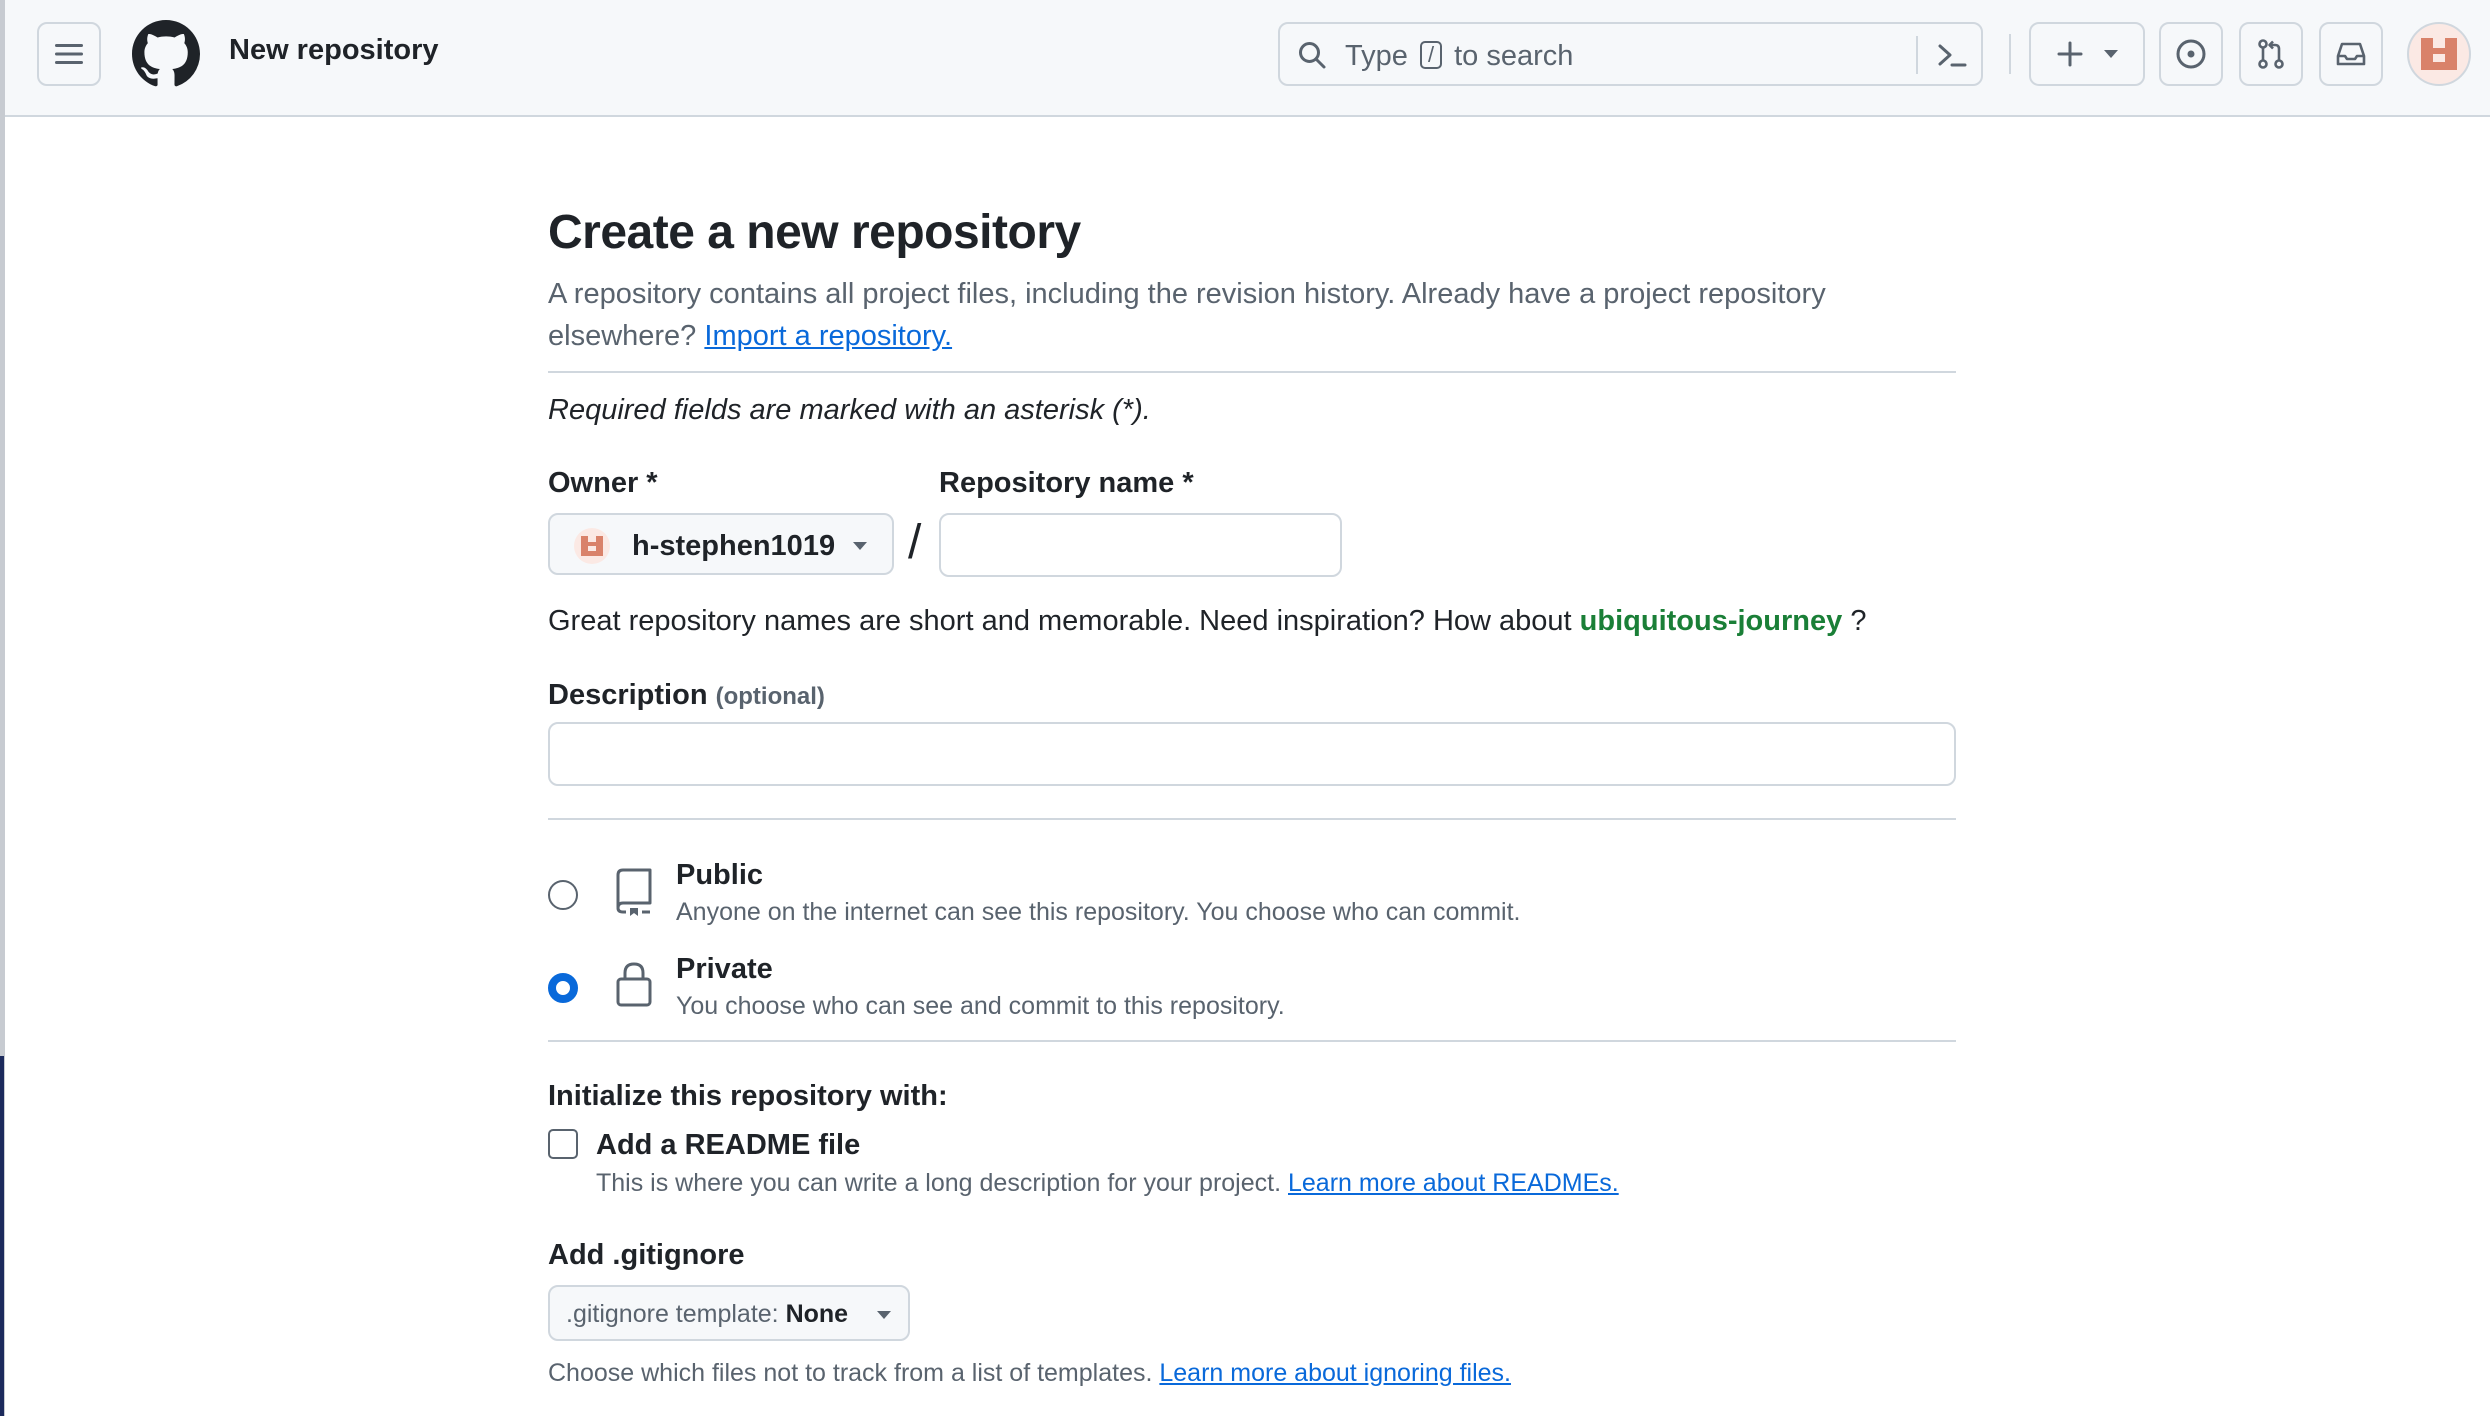 The image size is (2490, 1416). I want to click on gitignore-title: Add .gitignore, so click(646, 1255).